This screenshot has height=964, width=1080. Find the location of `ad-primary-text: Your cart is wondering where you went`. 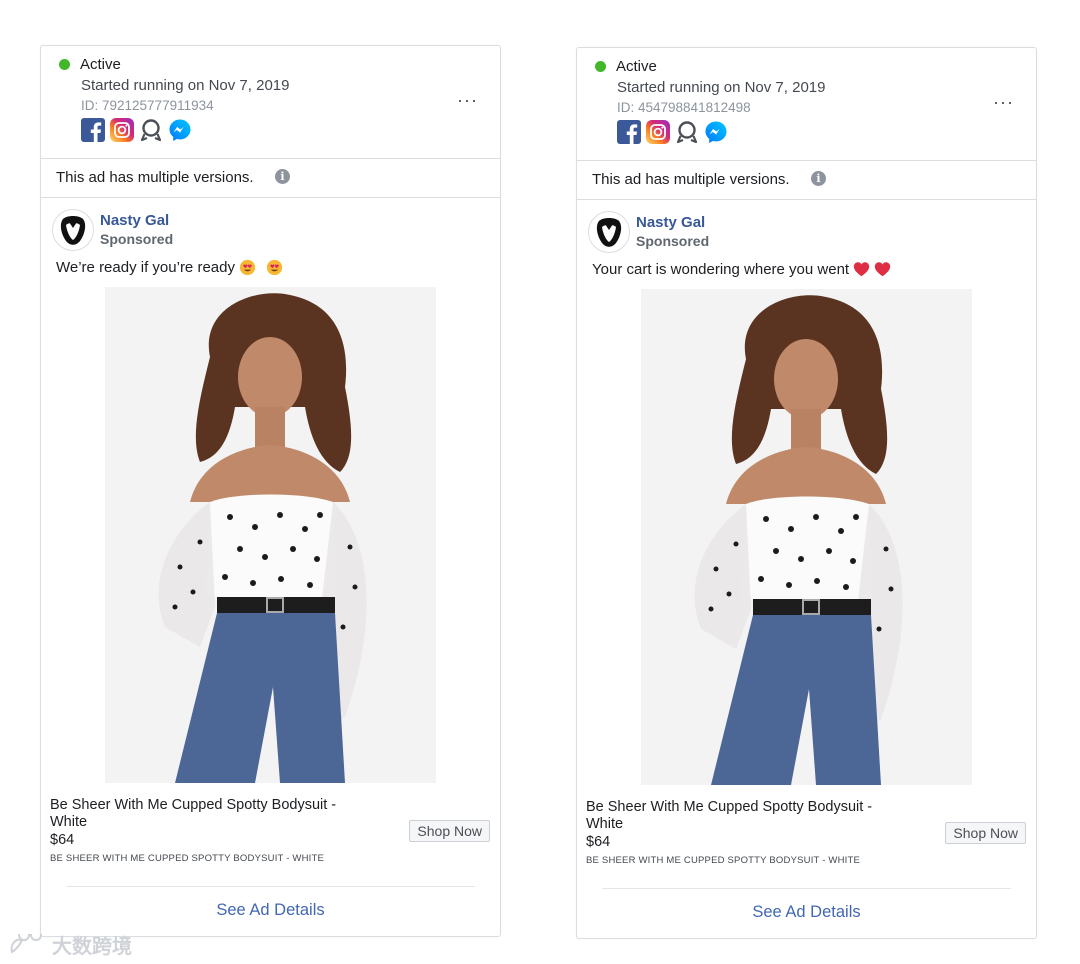

ad-primary-text: Your cart is wondering where you went is located at coordinates (741, 269).